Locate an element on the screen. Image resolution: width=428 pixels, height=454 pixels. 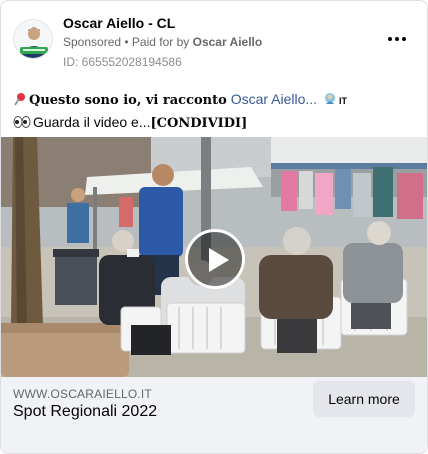
paid-for-name: Oscar Aiello is located at coordinates (228, 42).